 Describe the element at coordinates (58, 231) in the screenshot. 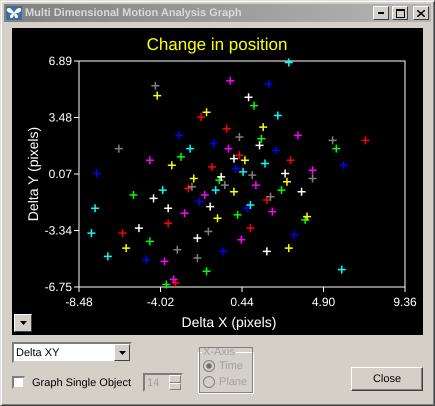

I see `y-tick-label: -3.34` at that location.